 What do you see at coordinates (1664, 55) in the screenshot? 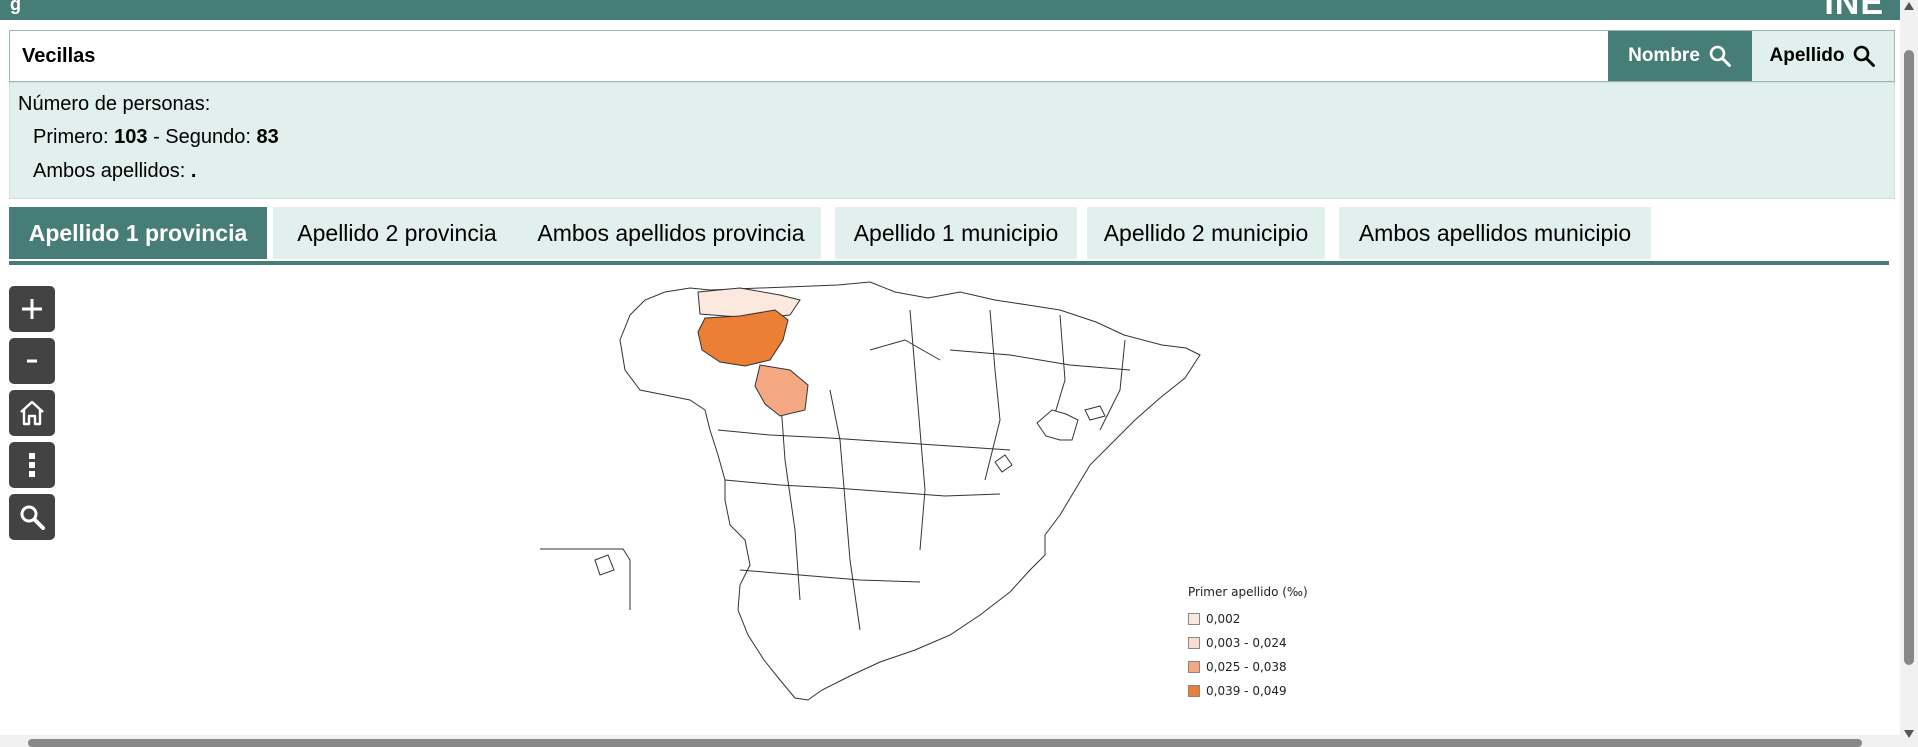
I see `nombre-button-label: Nombre` at bounding box center [1664, 55].